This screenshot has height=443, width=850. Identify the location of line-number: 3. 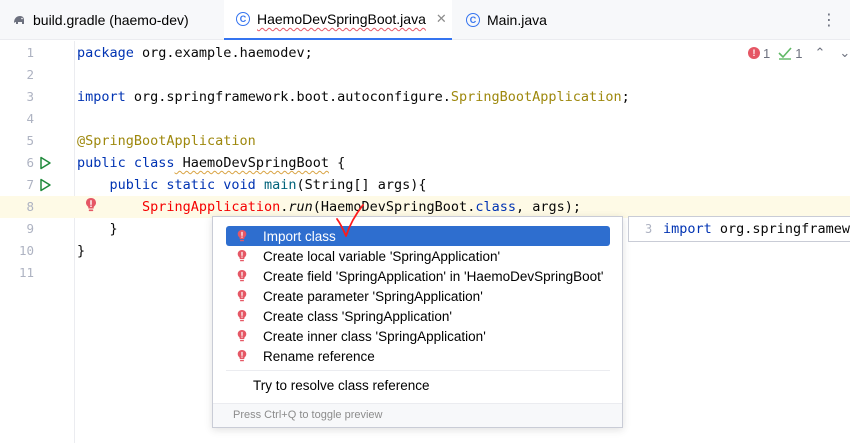
(30, 96).